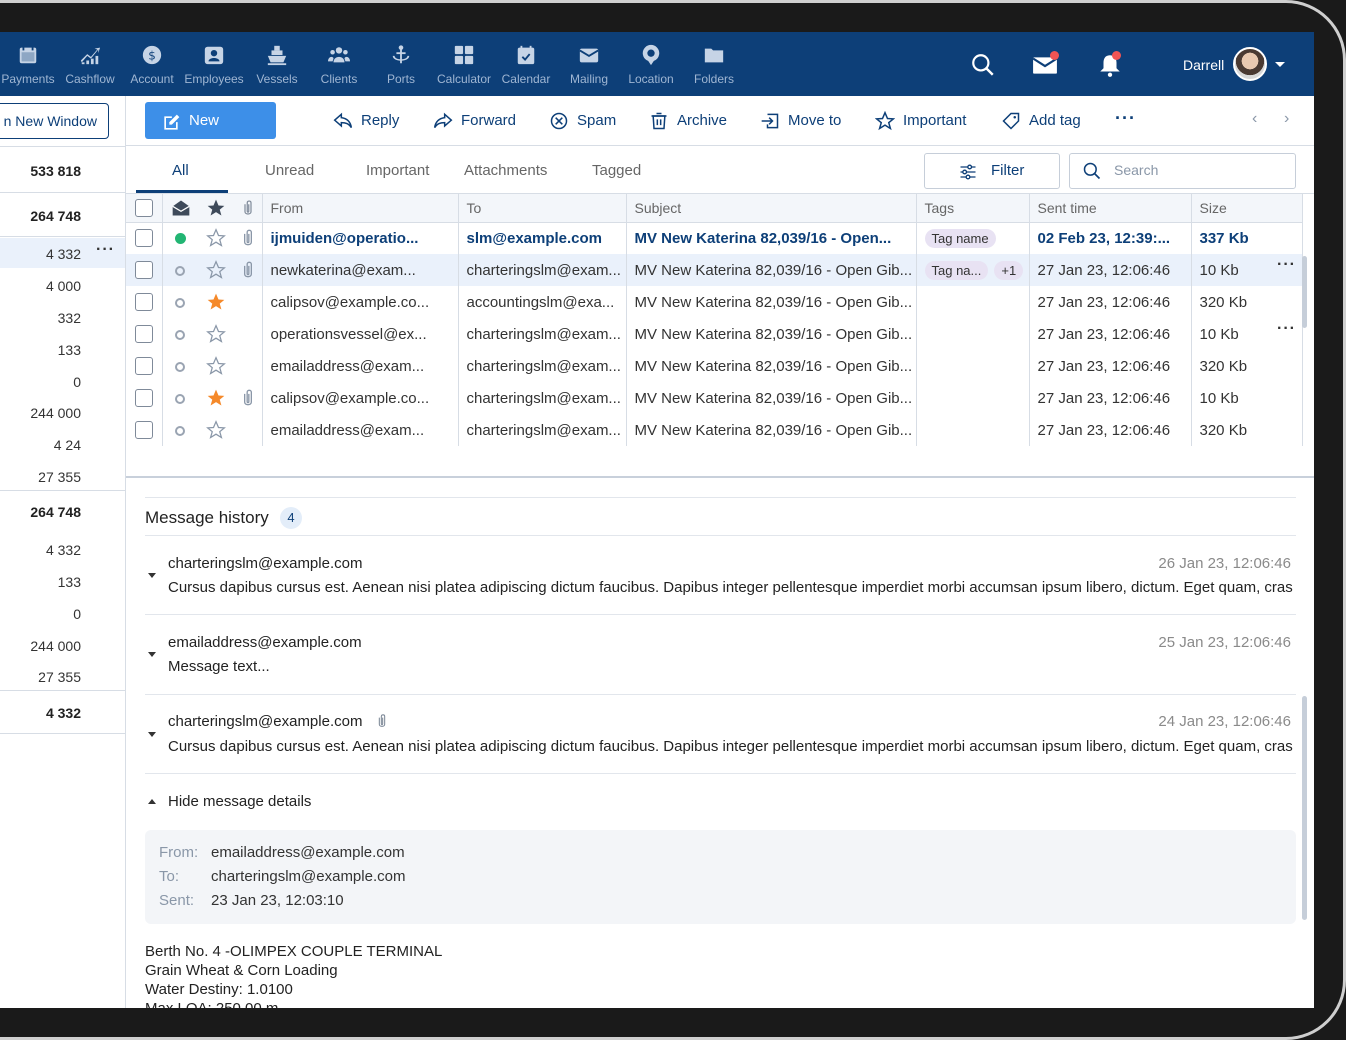  Describe the element at coordinates (1280, 64) in the screenshot. I see `chevron-down-icon` at that location.